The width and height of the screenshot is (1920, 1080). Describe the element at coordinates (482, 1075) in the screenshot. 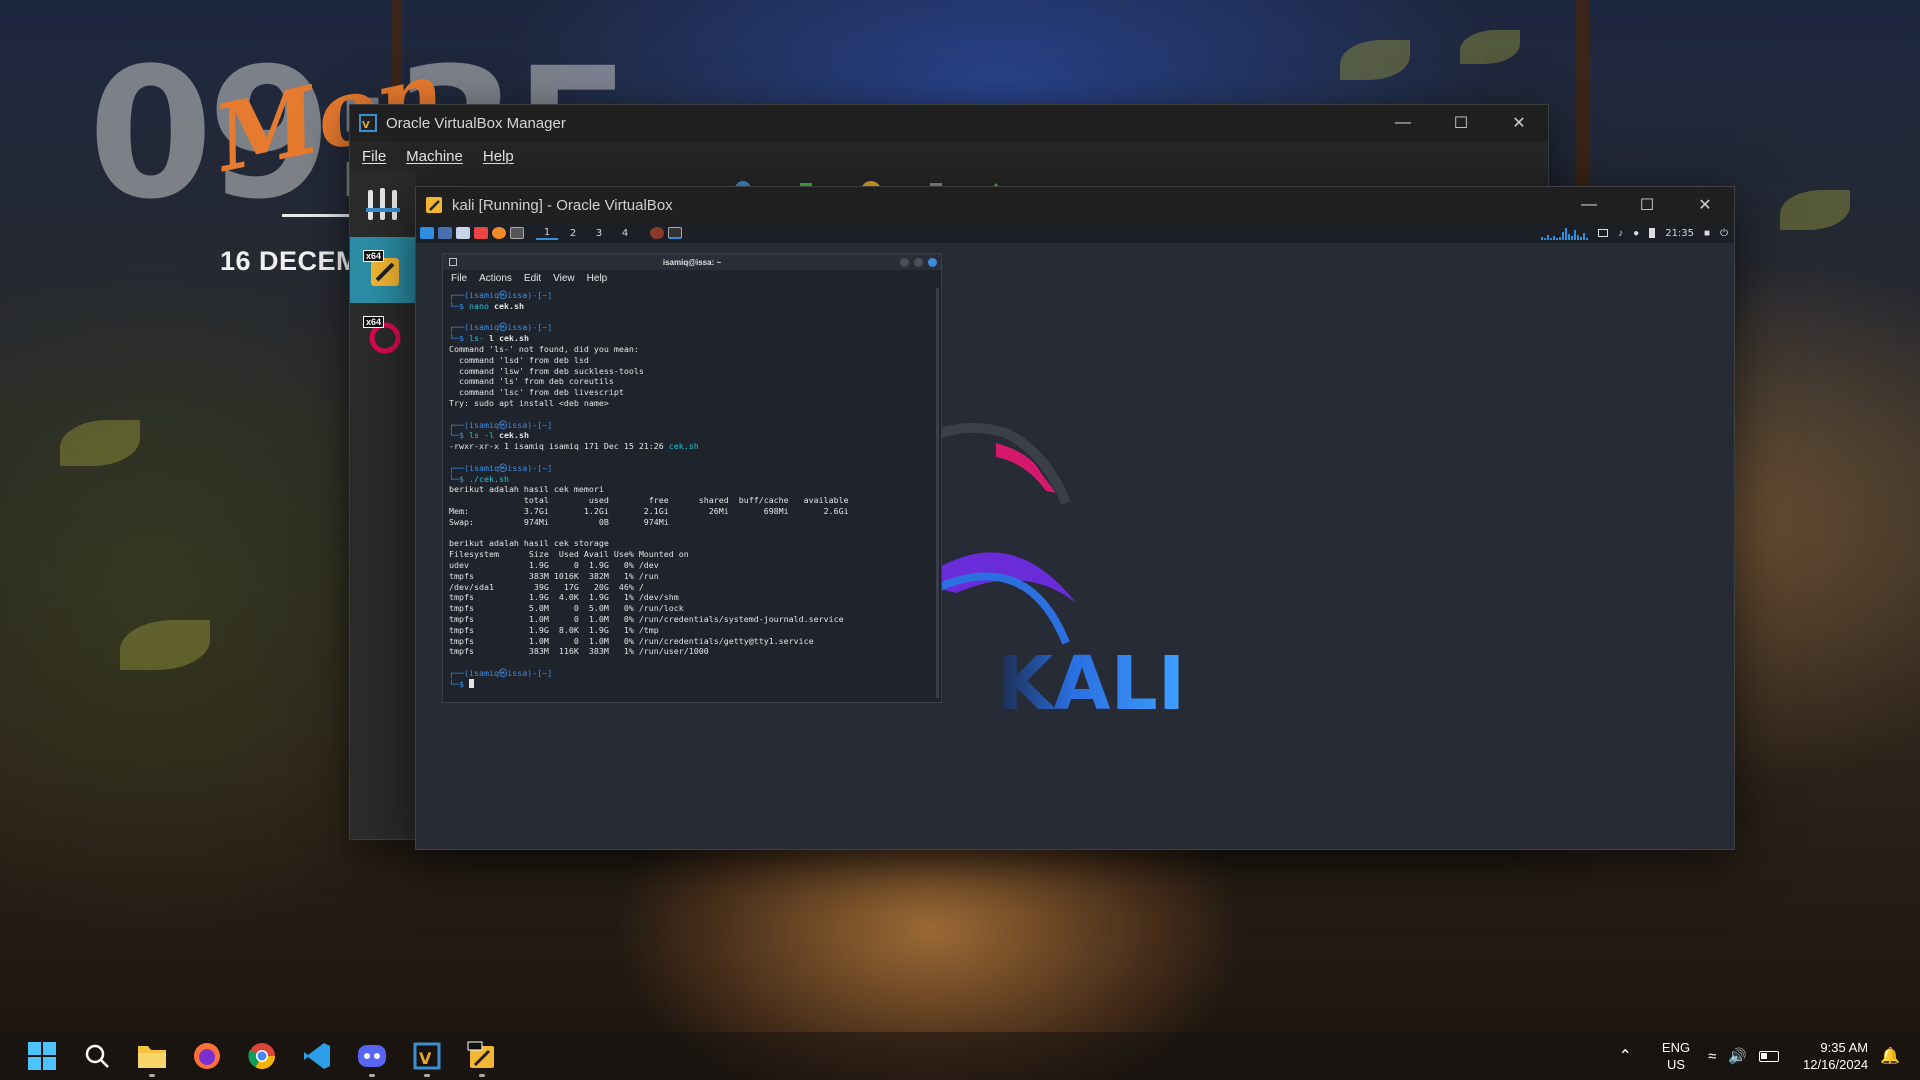

I see `running-indicator` at that location.